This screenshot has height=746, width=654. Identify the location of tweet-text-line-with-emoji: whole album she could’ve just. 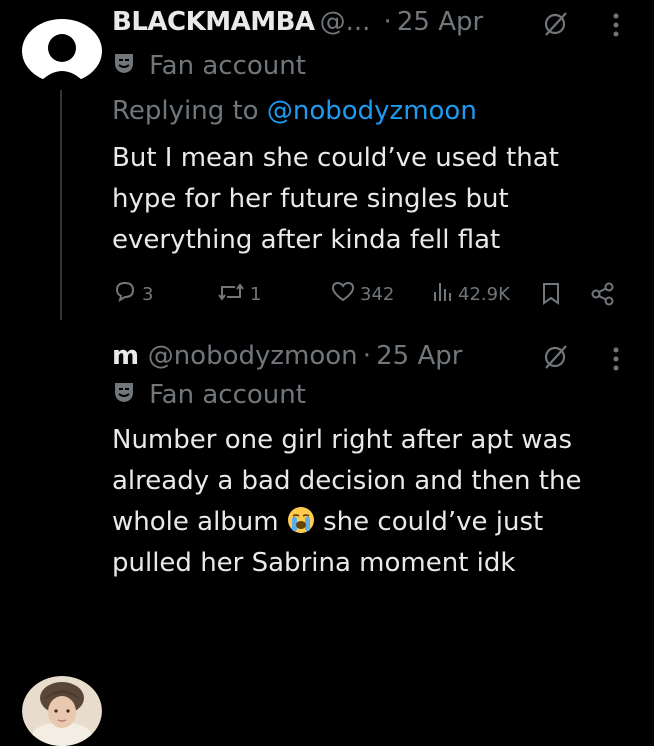
(372, 522).